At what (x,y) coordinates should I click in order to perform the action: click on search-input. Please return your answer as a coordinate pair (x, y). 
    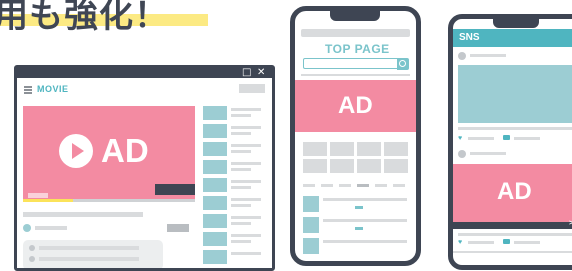
    Looking at the image, I should click on (351, 63).